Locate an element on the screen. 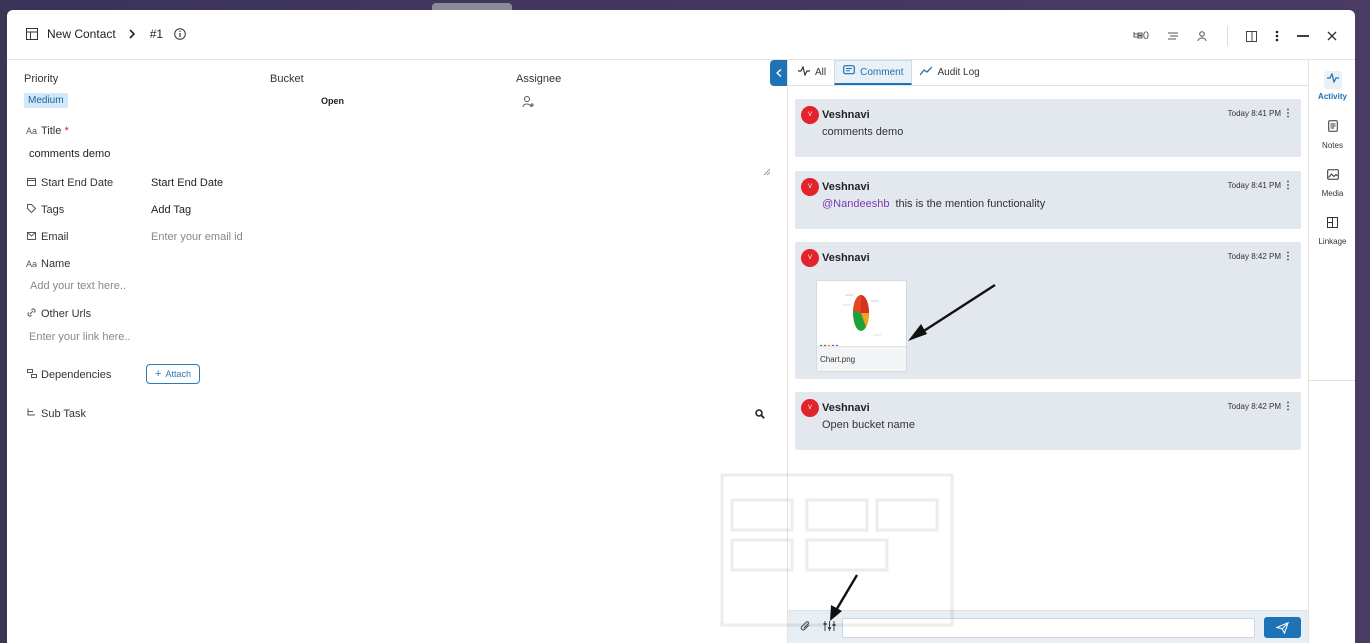 This screenshot has height=643, width=1370. media-icon is located at coordinates (1333, 177).